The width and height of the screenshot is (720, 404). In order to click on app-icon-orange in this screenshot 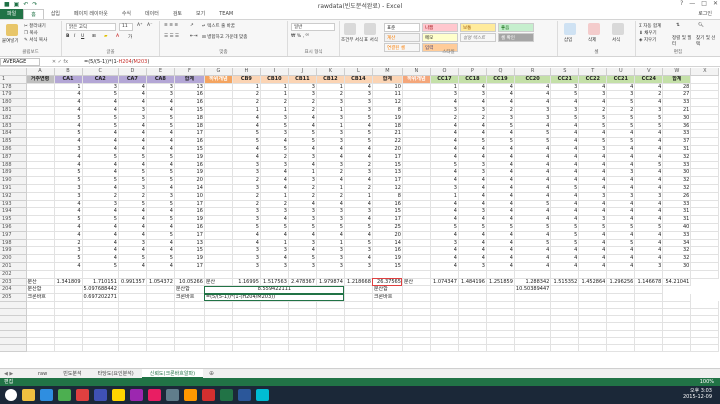, I will do `click(190, 395)`.